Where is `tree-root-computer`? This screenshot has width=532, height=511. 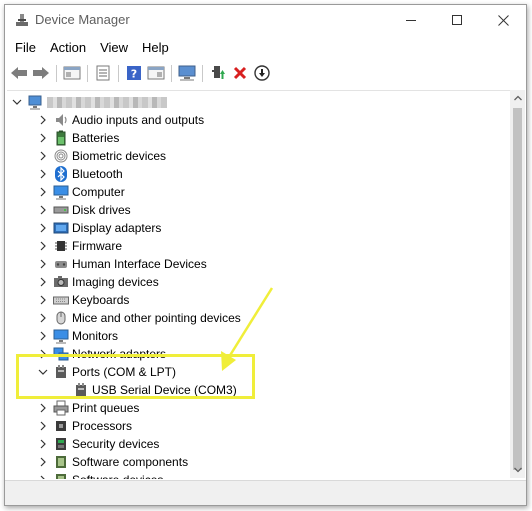
tree-root-computer is located at coordinates (257, 102).